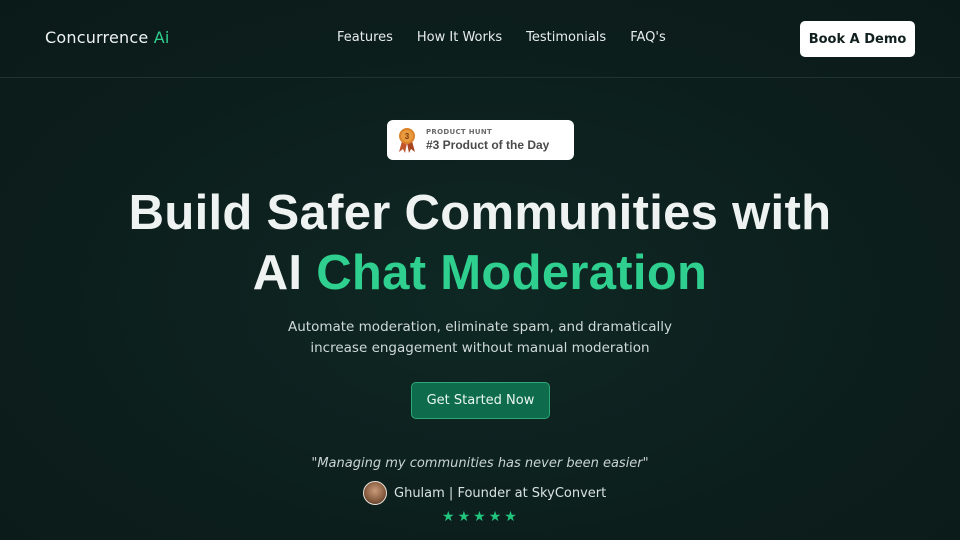 This screenshot has height=540, width=960. Describe the element at coordinates (375, 493) in the screenshot. I see `avatar` at that location.